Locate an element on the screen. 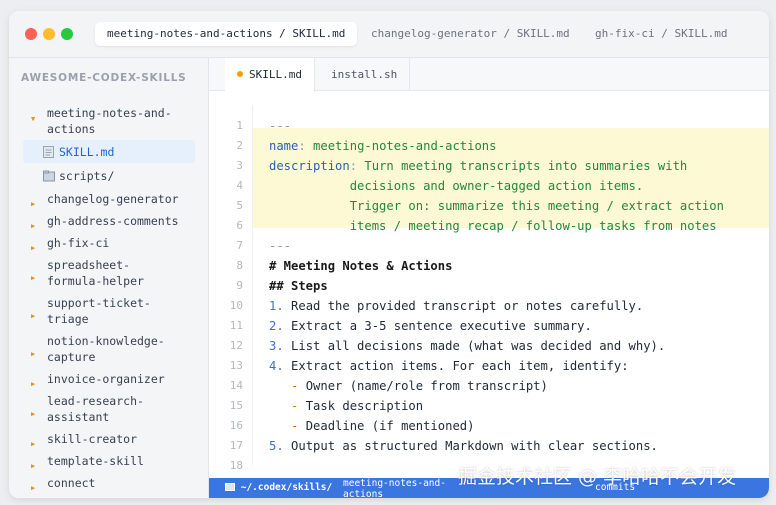  close-window-button is located at coordinates (31, 34).